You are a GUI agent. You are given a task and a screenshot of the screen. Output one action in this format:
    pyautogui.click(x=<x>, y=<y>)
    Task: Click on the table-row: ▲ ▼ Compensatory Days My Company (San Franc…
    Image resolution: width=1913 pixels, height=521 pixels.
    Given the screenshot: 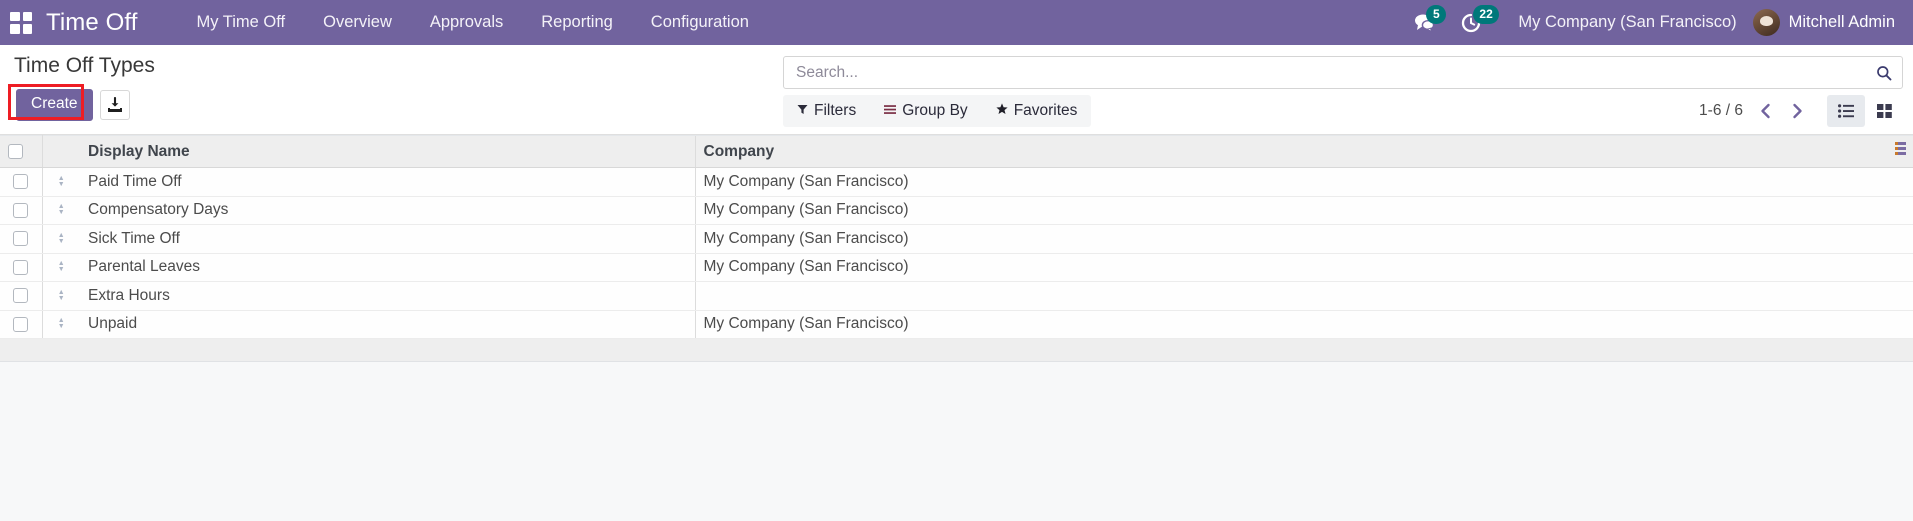 What is the action you would take?
    pyautogui.click(x=956, y=210)
    